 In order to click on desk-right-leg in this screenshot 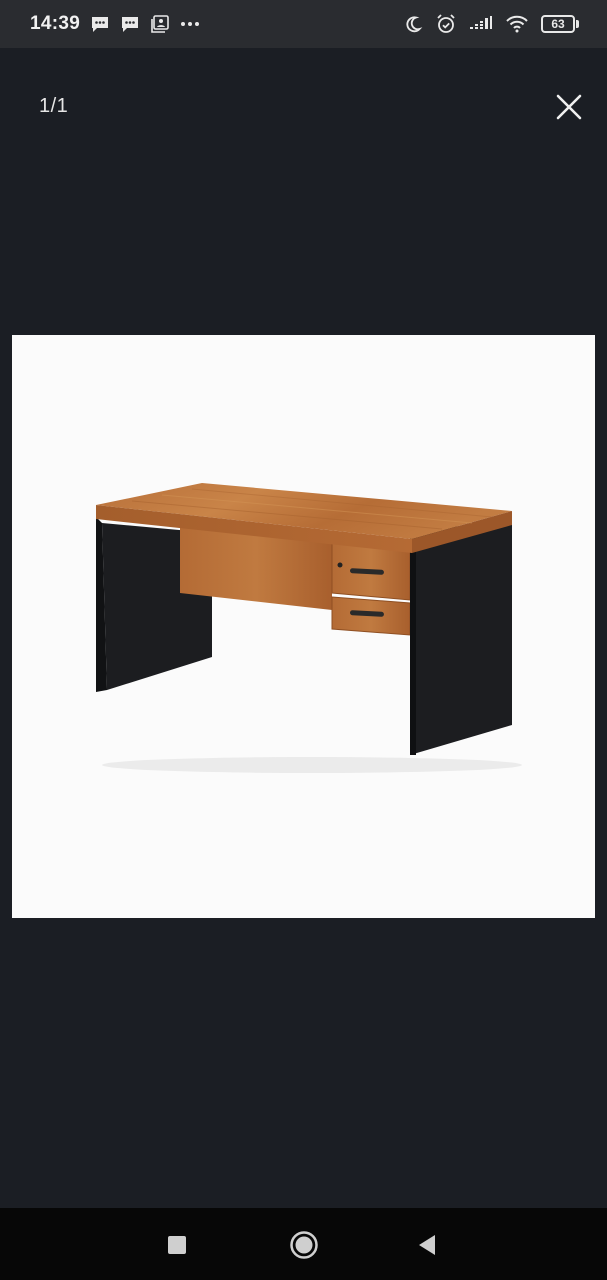, I will do `click(461, 638)`.